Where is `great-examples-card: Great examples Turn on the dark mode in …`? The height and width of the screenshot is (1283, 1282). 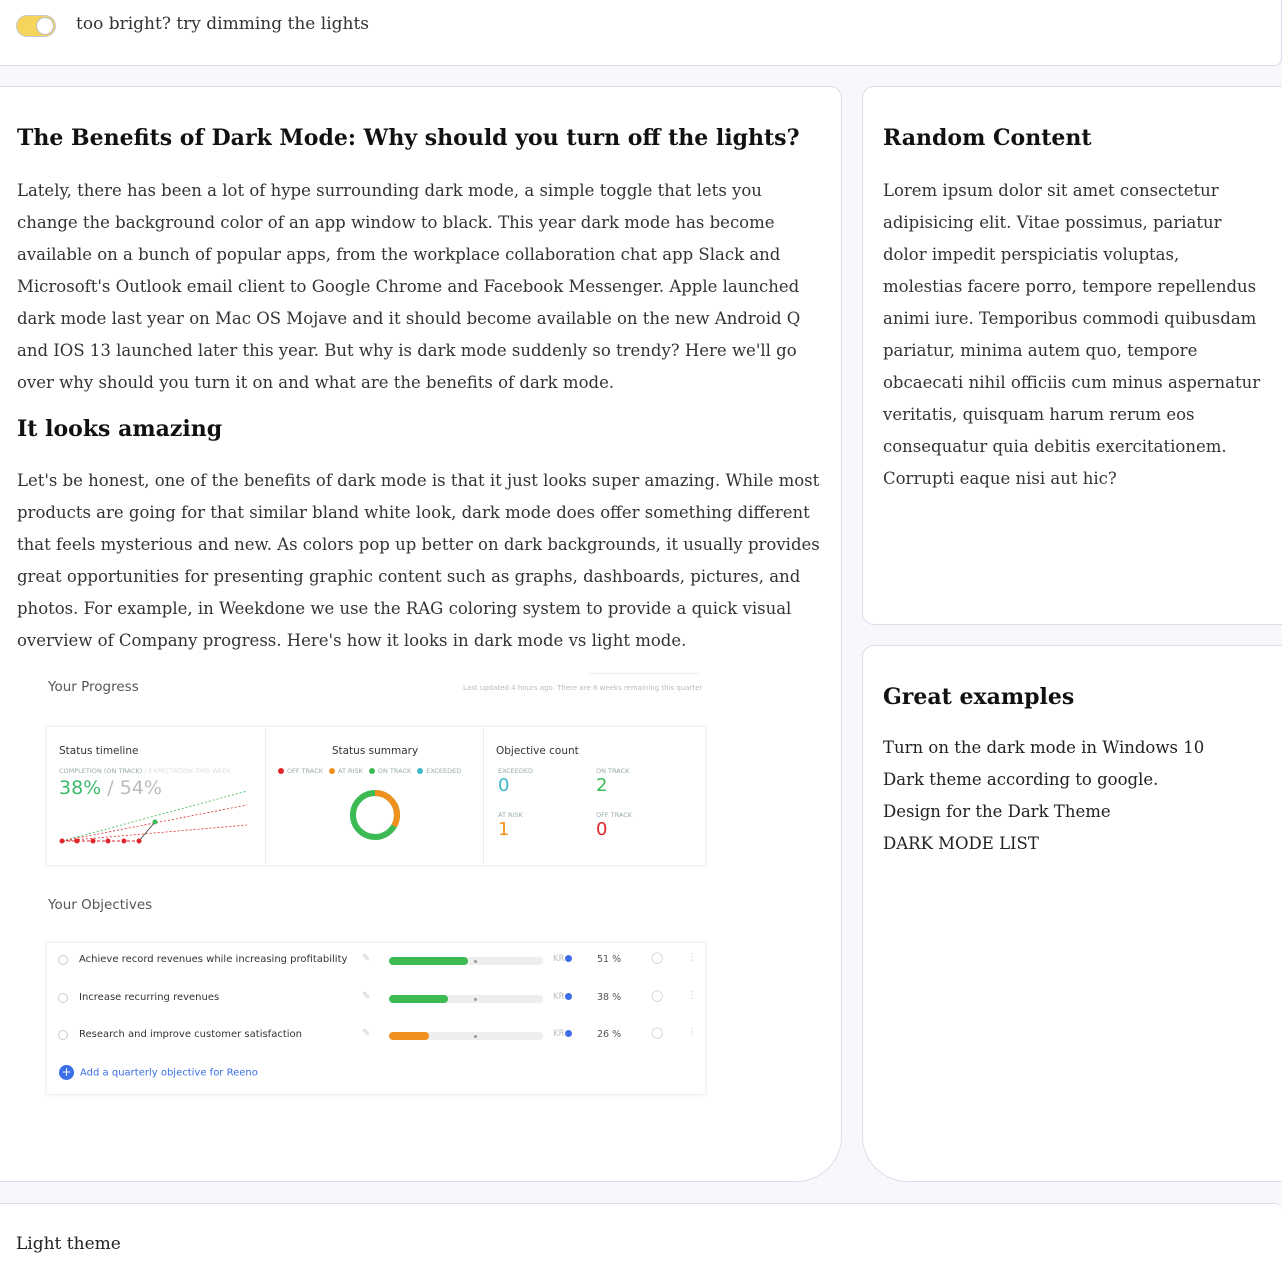
great-examples-card: Great examples Turn on the dark mode in … is located at coordinates (1072, 913).